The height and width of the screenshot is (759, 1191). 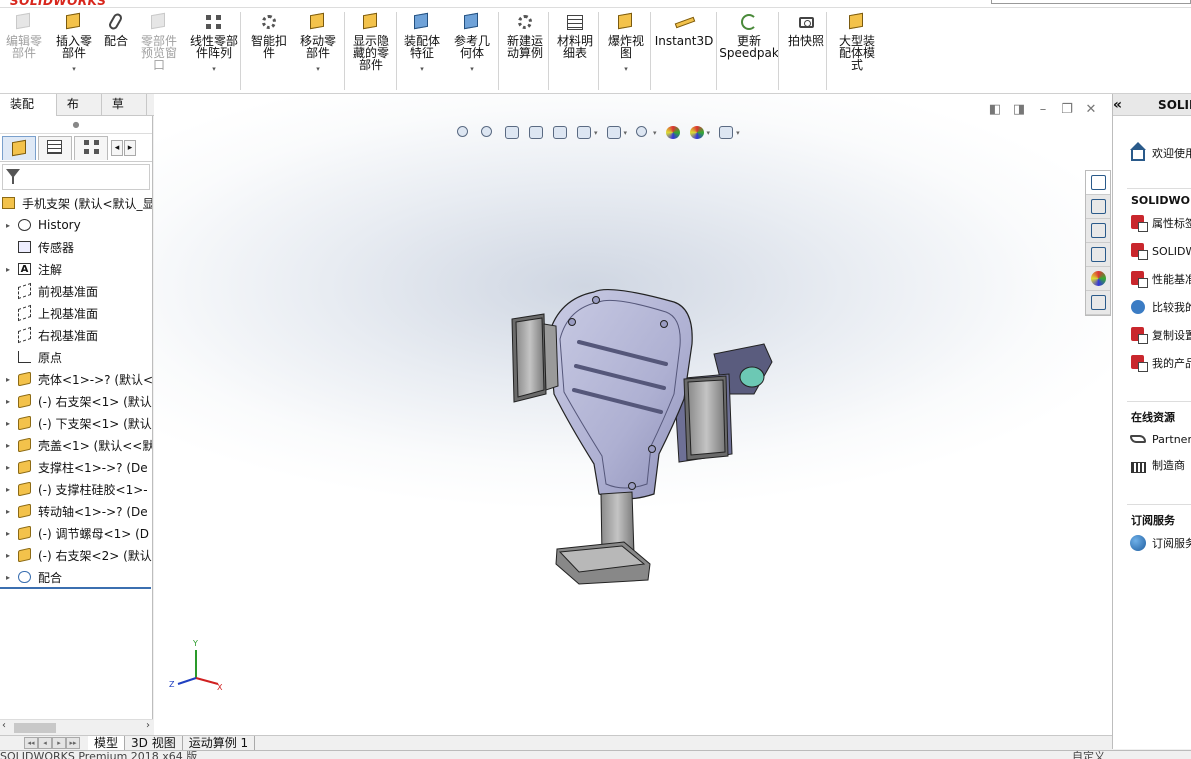 I want to click on tab-scroll-right: ▸, so click(x=130, y=147).